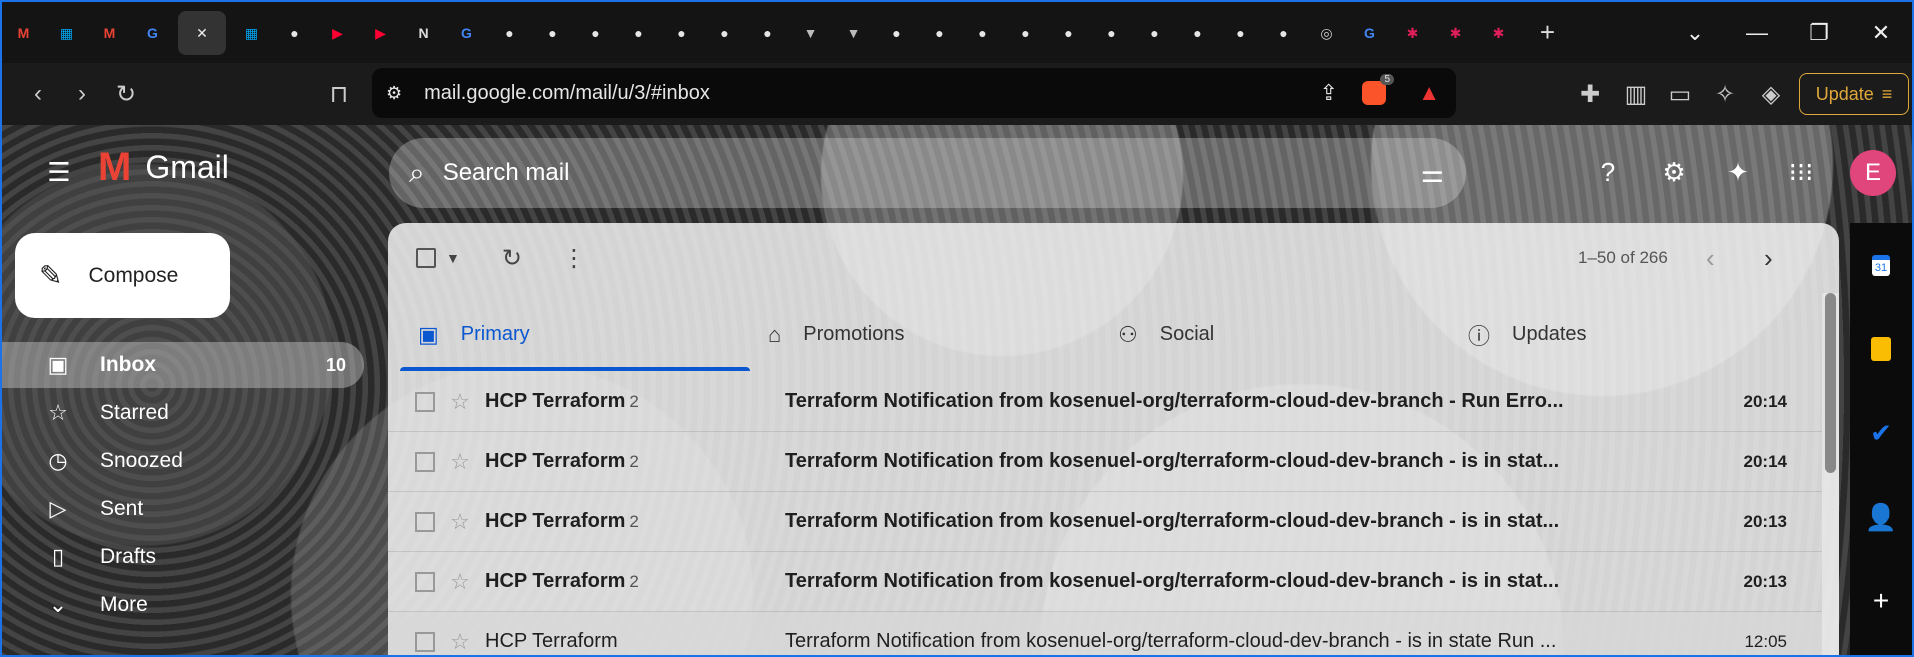 This screenshot has height=657, width=1914. I want to click on search-bar: ⌕ Search mail ⚌, so click(927, 173).